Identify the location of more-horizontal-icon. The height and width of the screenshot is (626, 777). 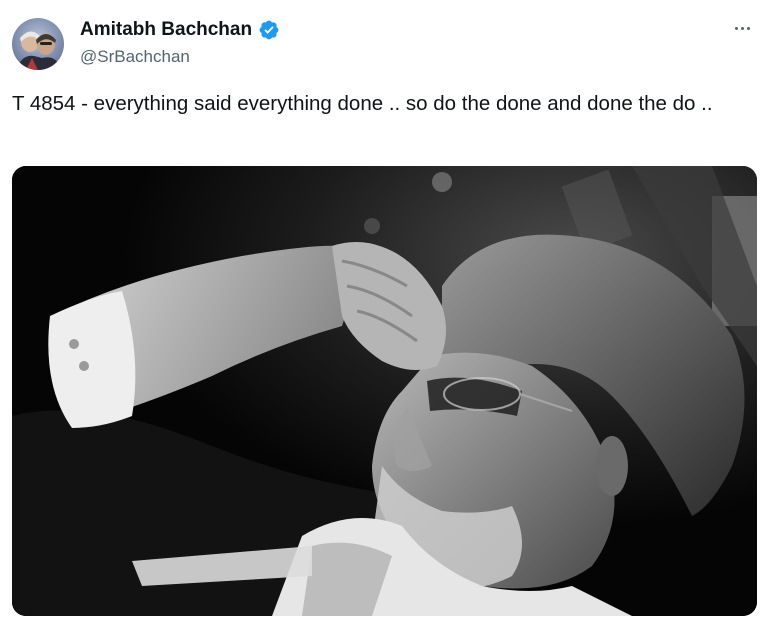
(736, 28).